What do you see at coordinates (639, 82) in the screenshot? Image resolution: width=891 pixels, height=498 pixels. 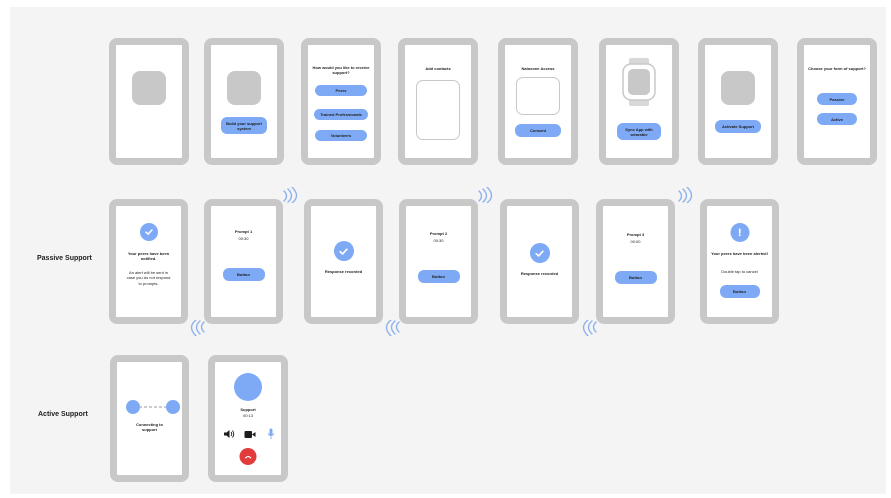 I see `watch-icon` at bounding box center [639, 82].